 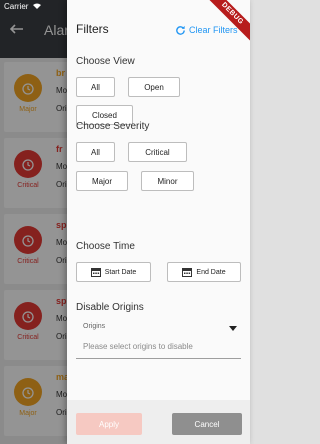 What do you see at coordinates (102, 181) in the screenshot?
I see `severity-major-chip: Major` at bounding box center [102, 181].